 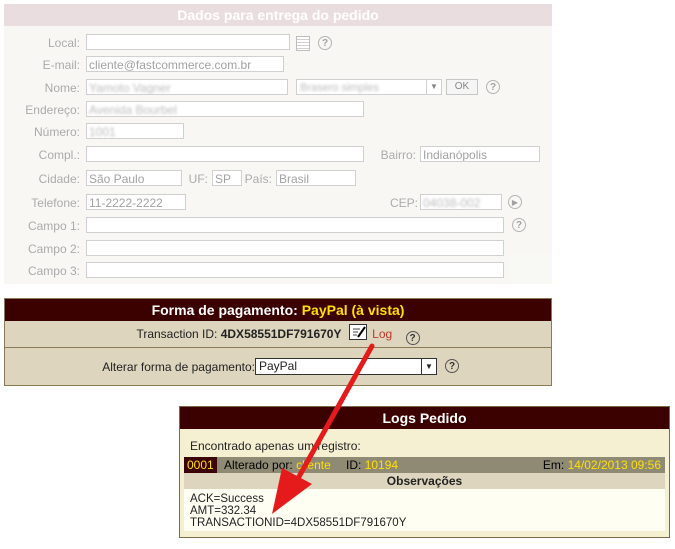 I want to click on row-email: E-mail: cliente@fastcommerce.com.br, so click(x=278, y=66).